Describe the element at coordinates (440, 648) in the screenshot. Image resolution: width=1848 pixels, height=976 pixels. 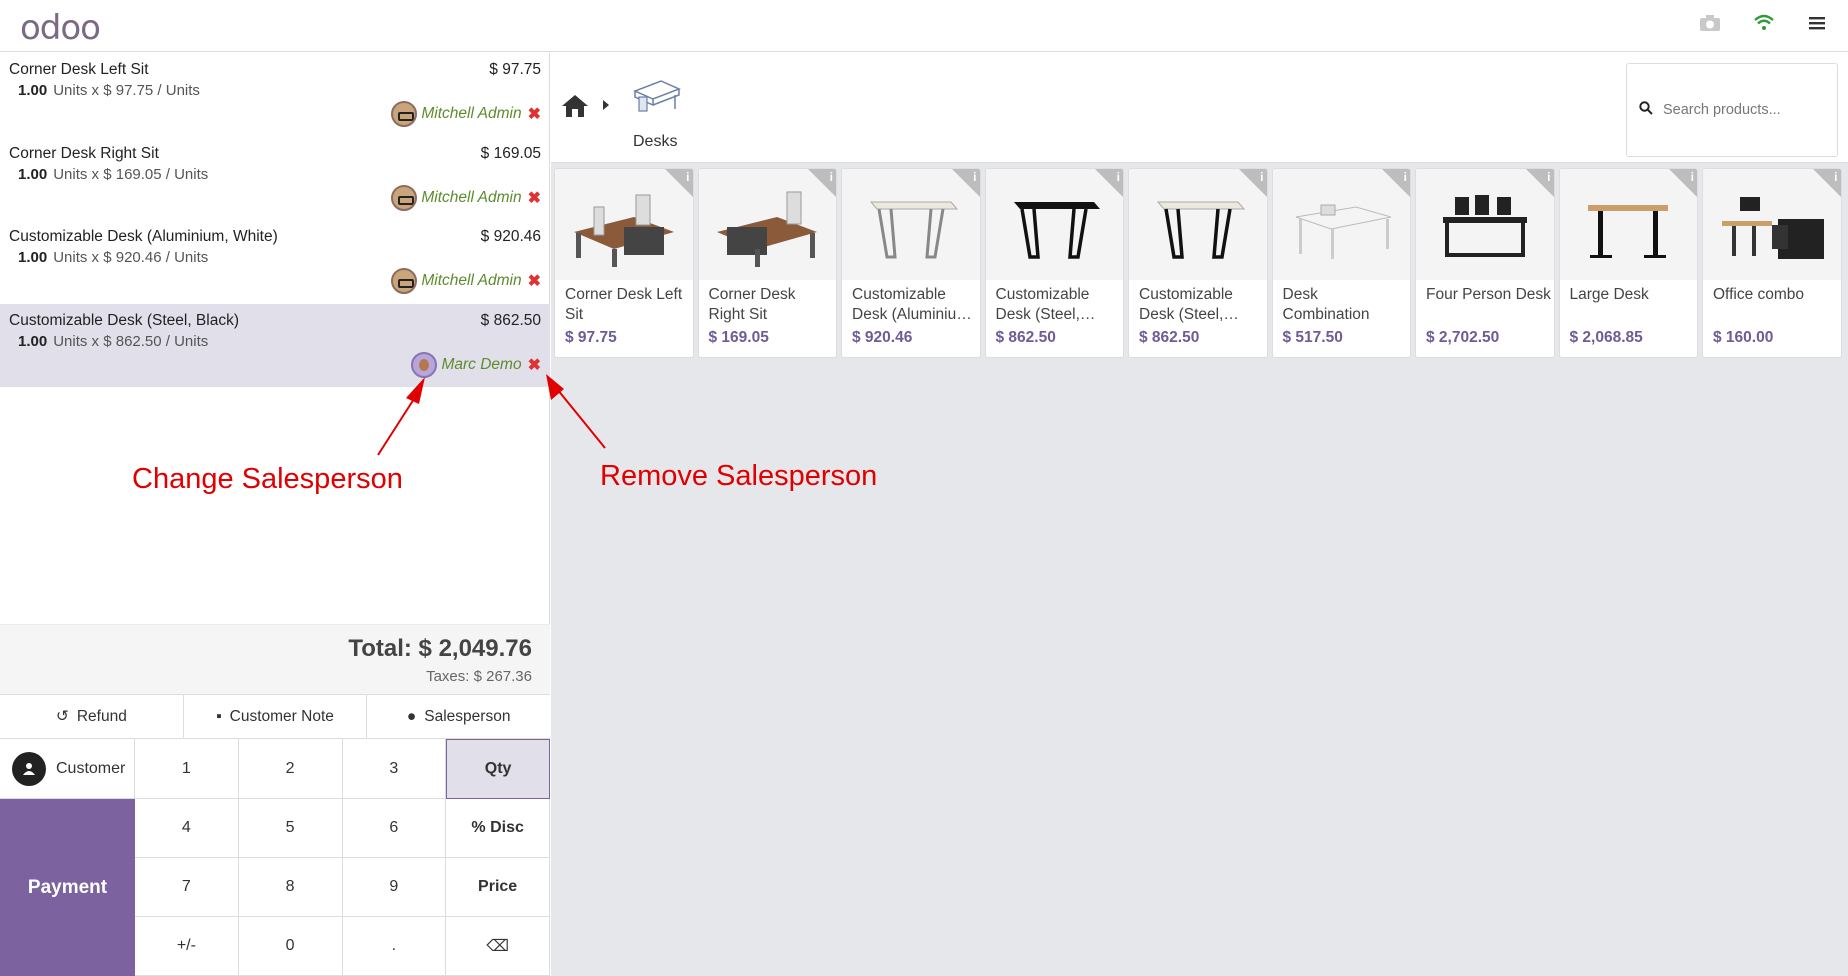
I see `order-total: Total: $ 2,049.76` at that location.